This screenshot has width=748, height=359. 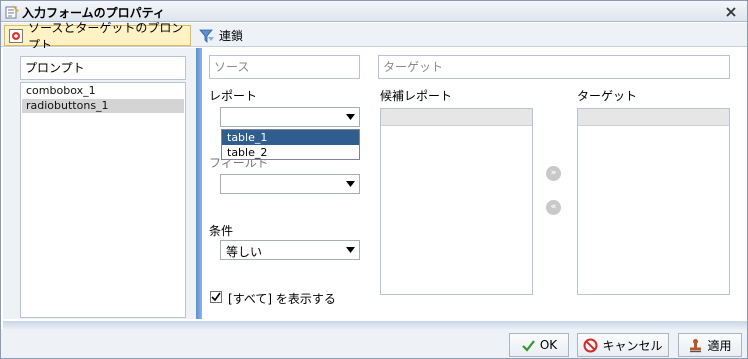 I want to click on double-chevron-left-icon: «, so click(x=553, y=207).